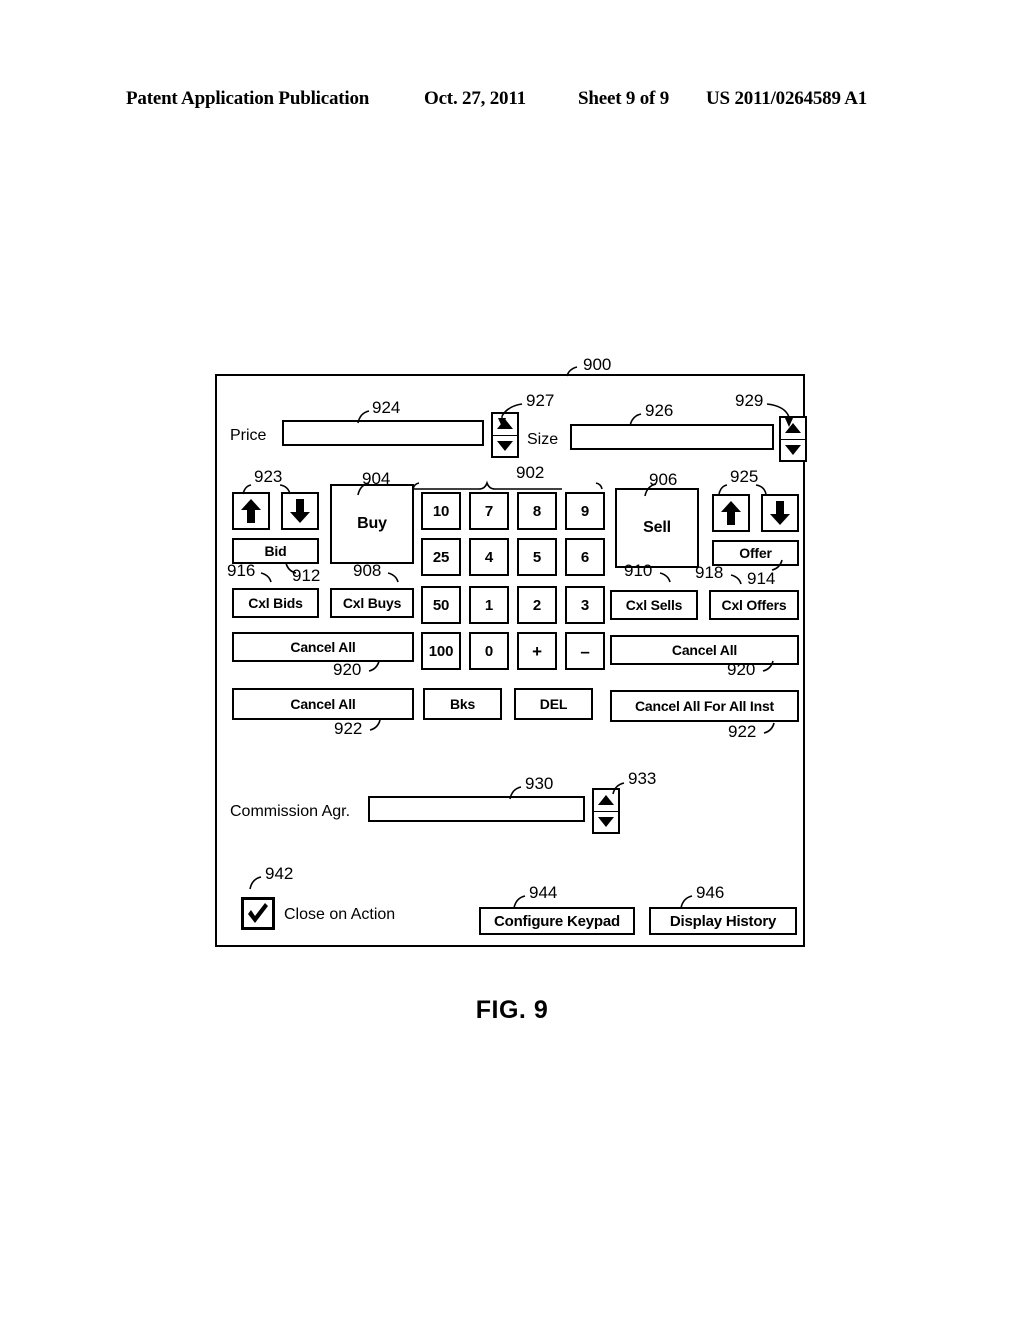 The image size is (1024, 1320). I want to click on checkmark-icon, so click(258, 912).